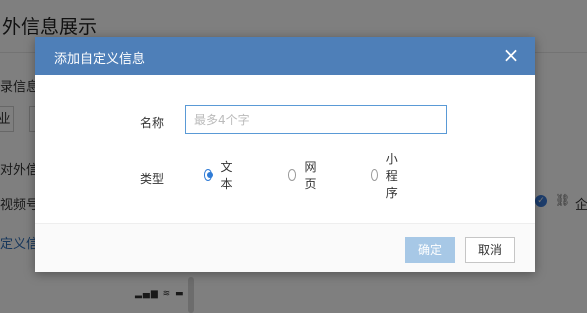 The height and width of the screenshot is (313, 587). What do you see at coordinates (430, 250) in the screenshot?
I see `confirm-button: 确定` at bounding box center [430, 250].